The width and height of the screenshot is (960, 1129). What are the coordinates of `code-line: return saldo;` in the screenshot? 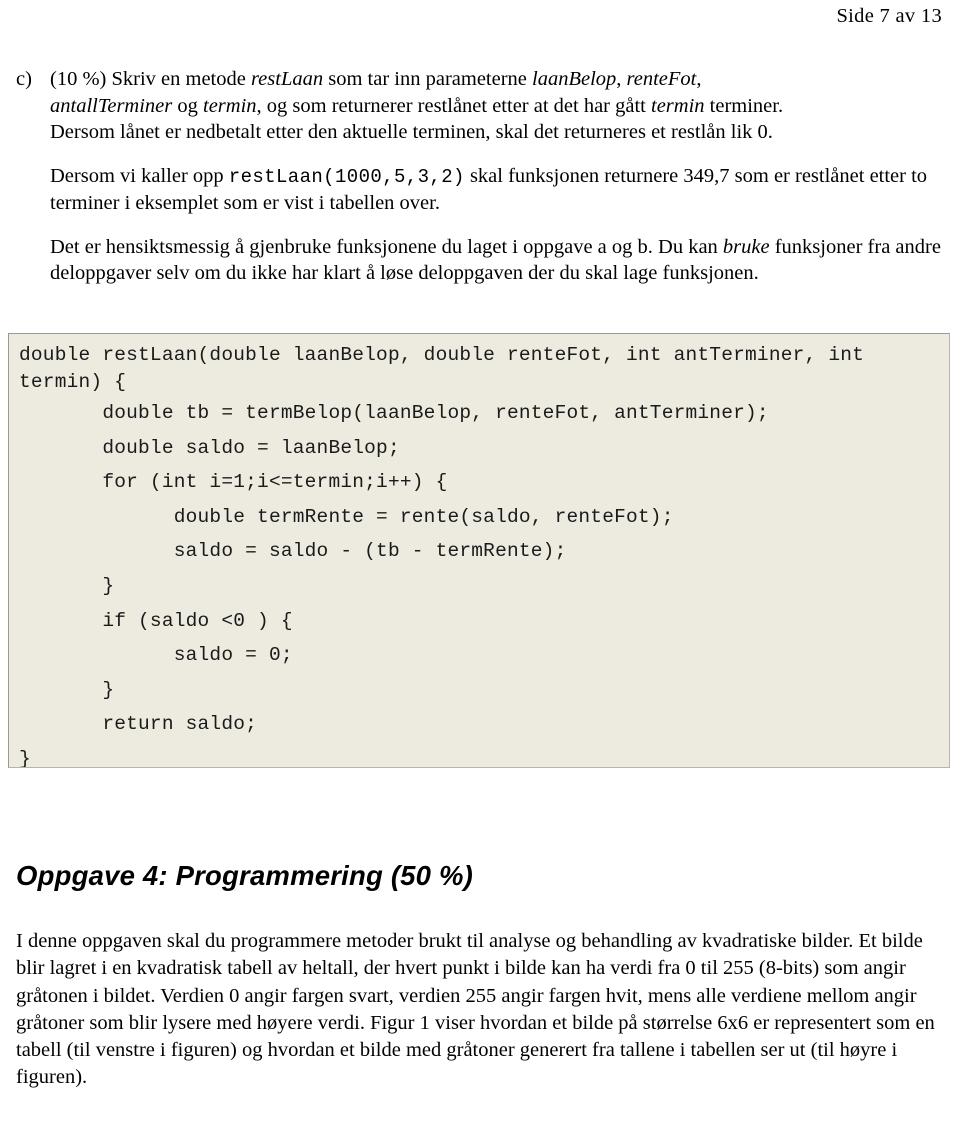 It's located at (138, 724).